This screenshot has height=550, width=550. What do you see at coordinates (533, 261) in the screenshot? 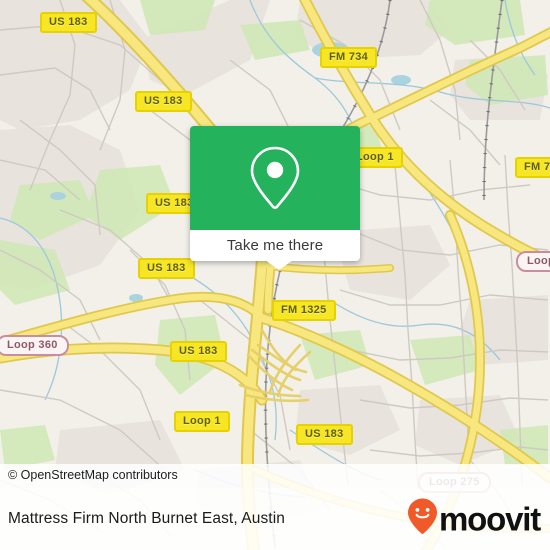
I see `shield-loop-r: Loop` at bounding box center [533, 261].